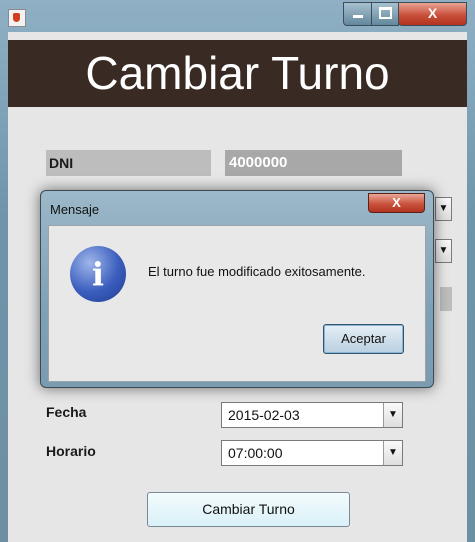 The width and height of the screenshot is (475, 542). I want to click on horario-value: 07:00:00, so click(255, 453).